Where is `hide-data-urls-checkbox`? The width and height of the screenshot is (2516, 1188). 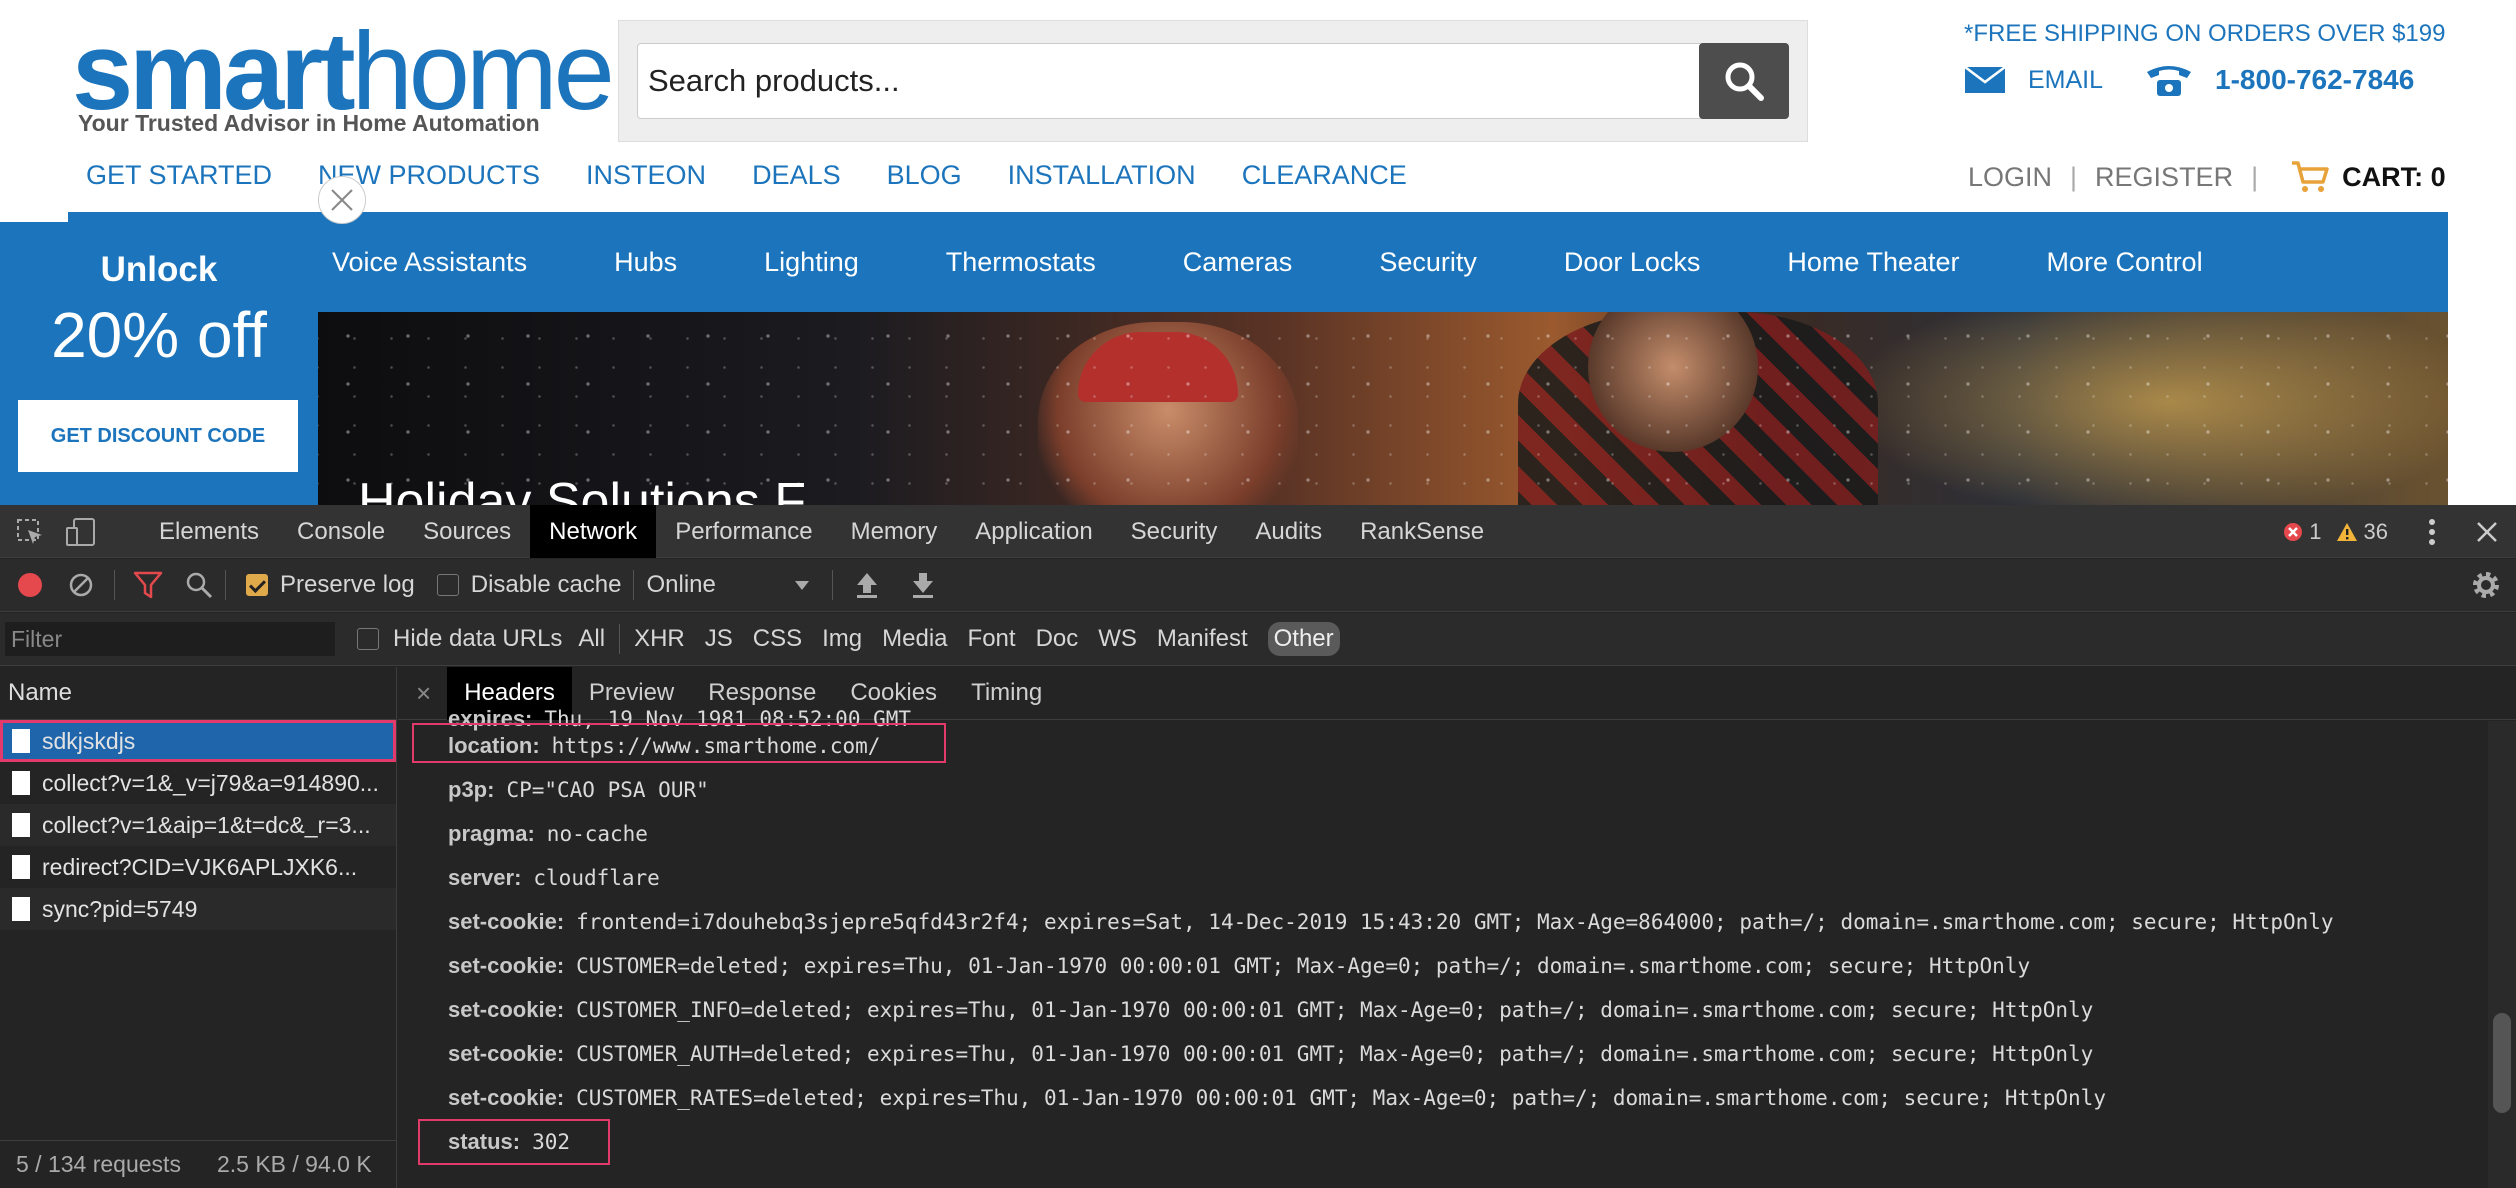 hide-data-urls-checkbox is located at coordinates (368, 639).